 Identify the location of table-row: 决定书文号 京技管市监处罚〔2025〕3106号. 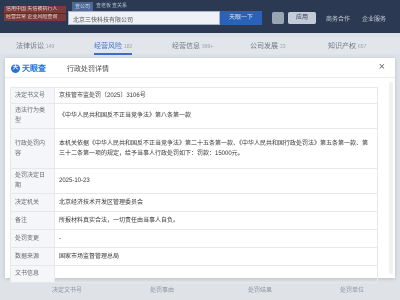
(194, 95).